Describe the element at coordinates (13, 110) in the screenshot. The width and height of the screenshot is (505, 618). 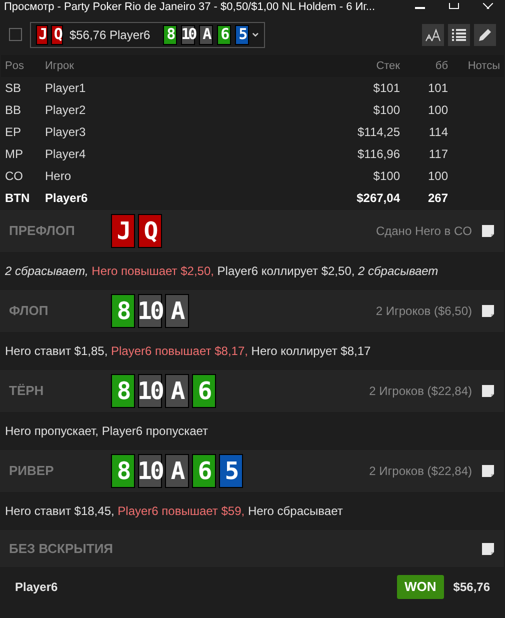
I see `table-cell-text: BB` at that location.